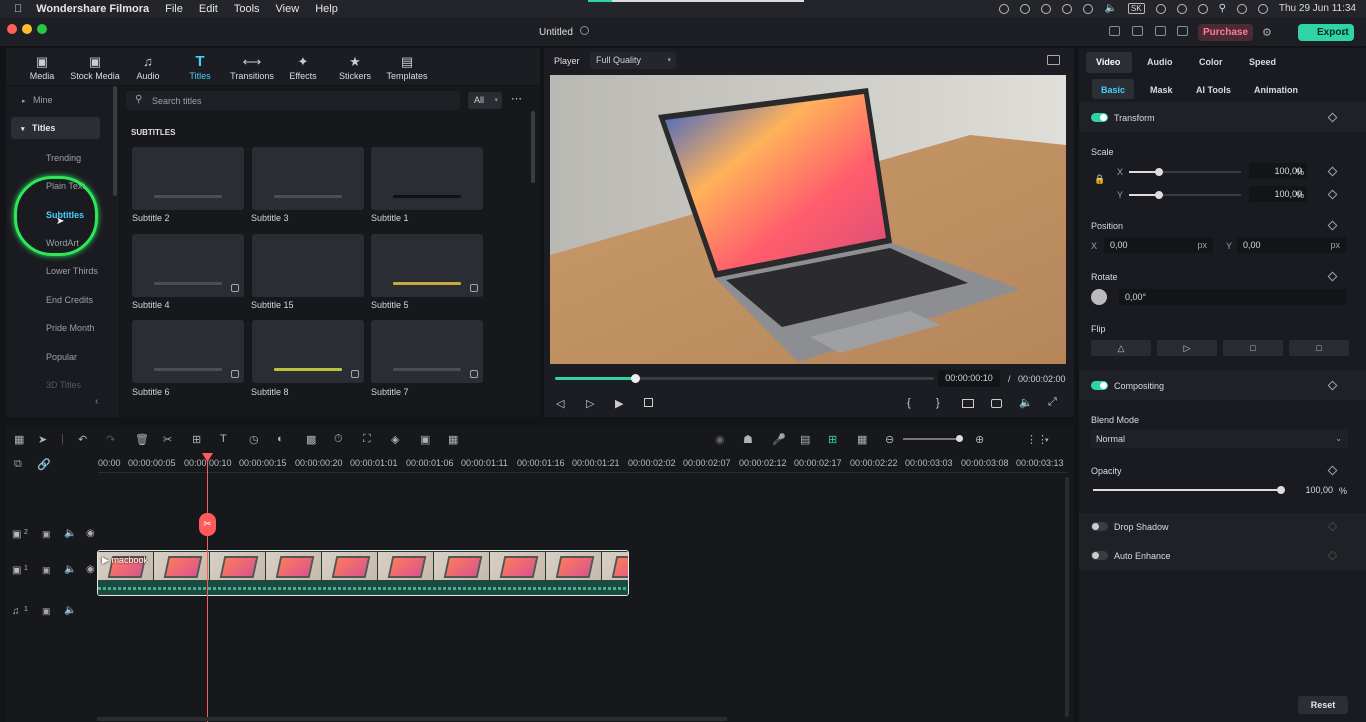  I want to click on tab-audio: Audio, so click(1160, 62).